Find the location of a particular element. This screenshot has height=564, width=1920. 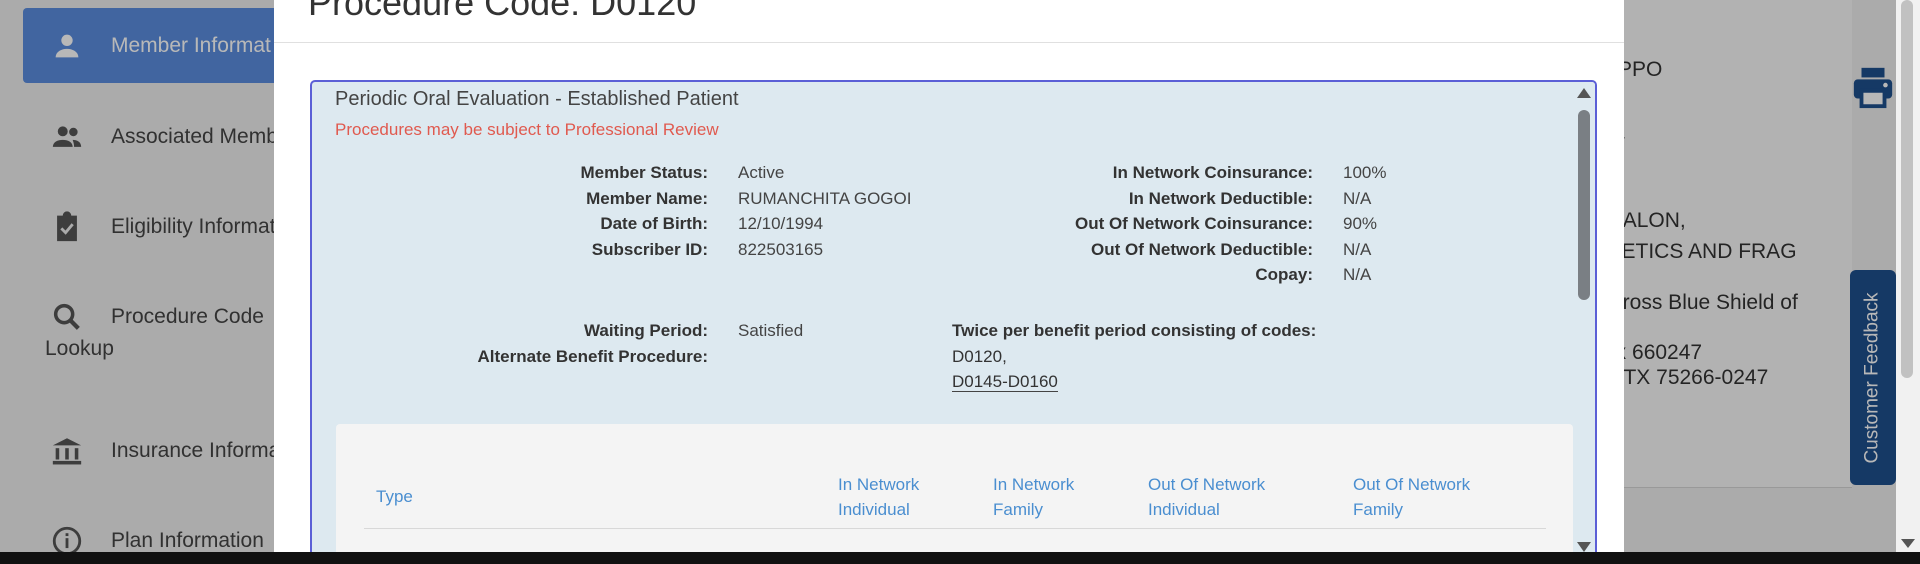

field-label: Date of Birth: is located at coordinates (654, 223).